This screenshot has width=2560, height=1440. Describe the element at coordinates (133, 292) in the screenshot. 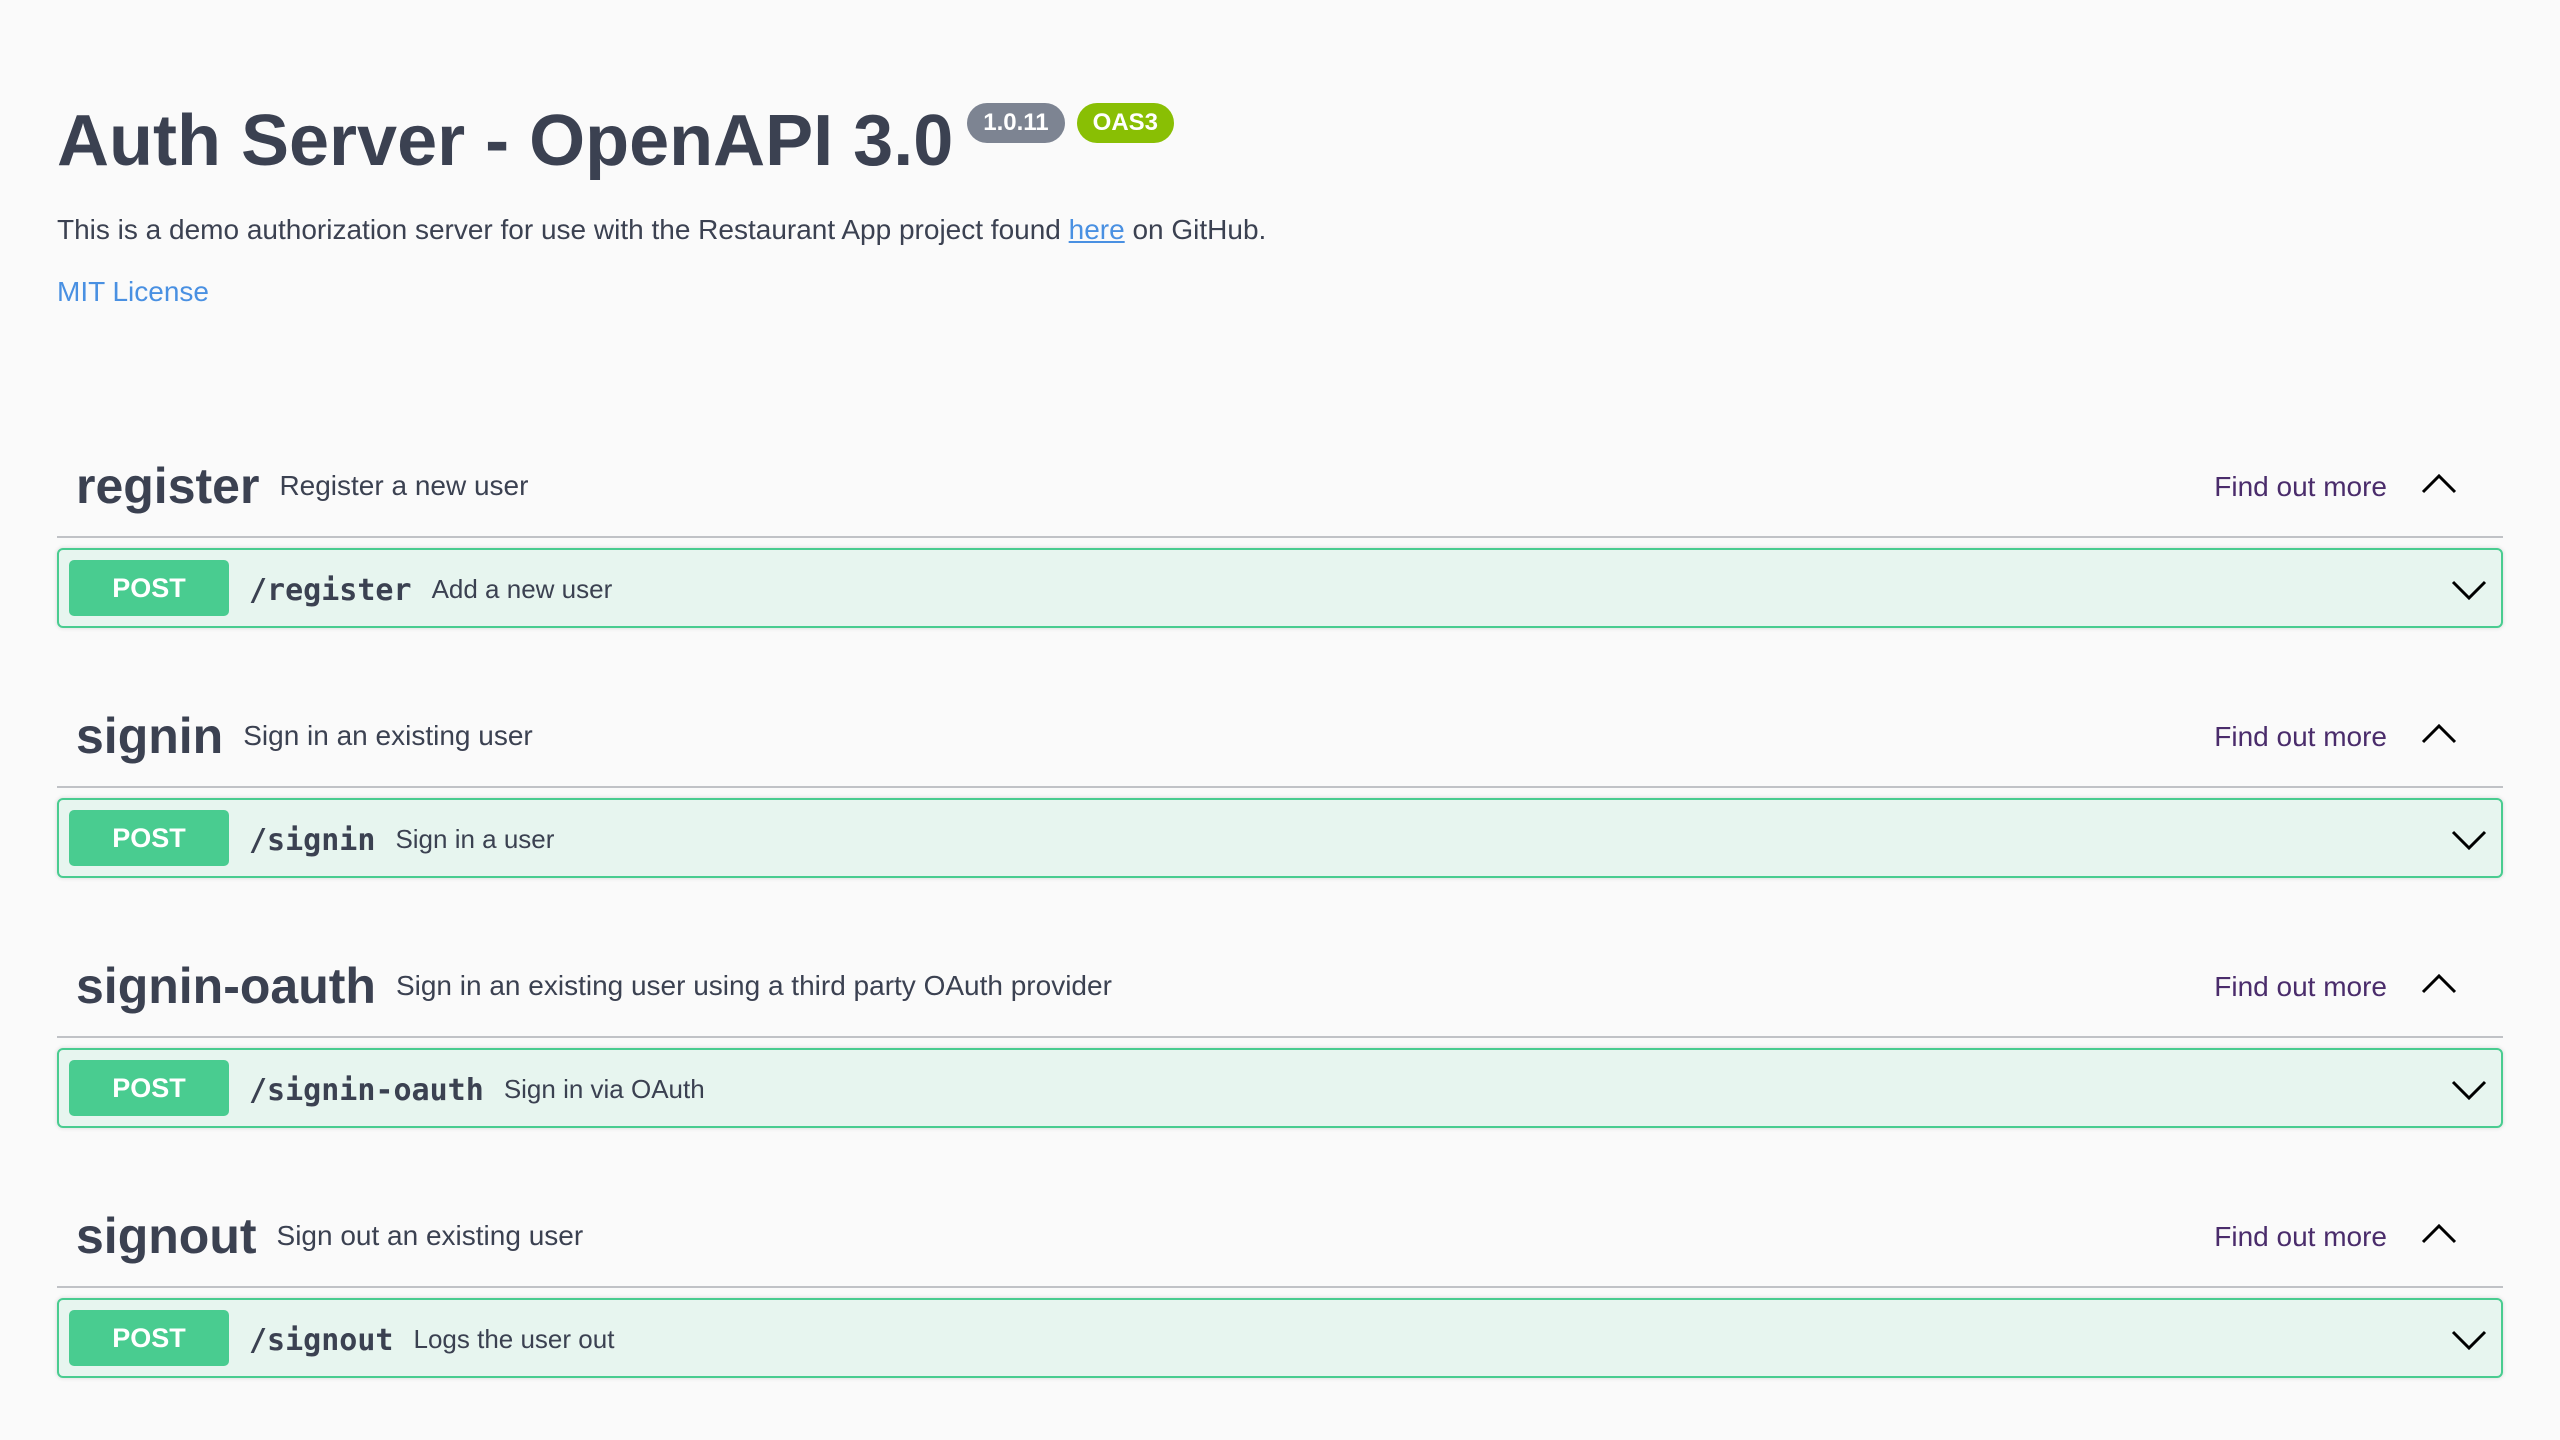

I see `license-link: MIT License` at that location.